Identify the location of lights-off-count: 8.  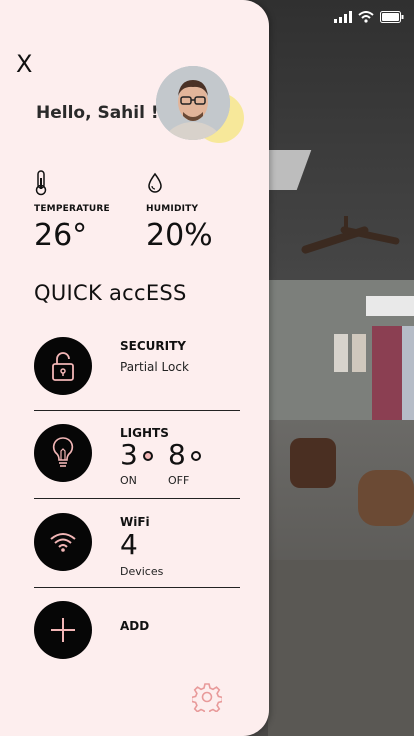
(177, 454).